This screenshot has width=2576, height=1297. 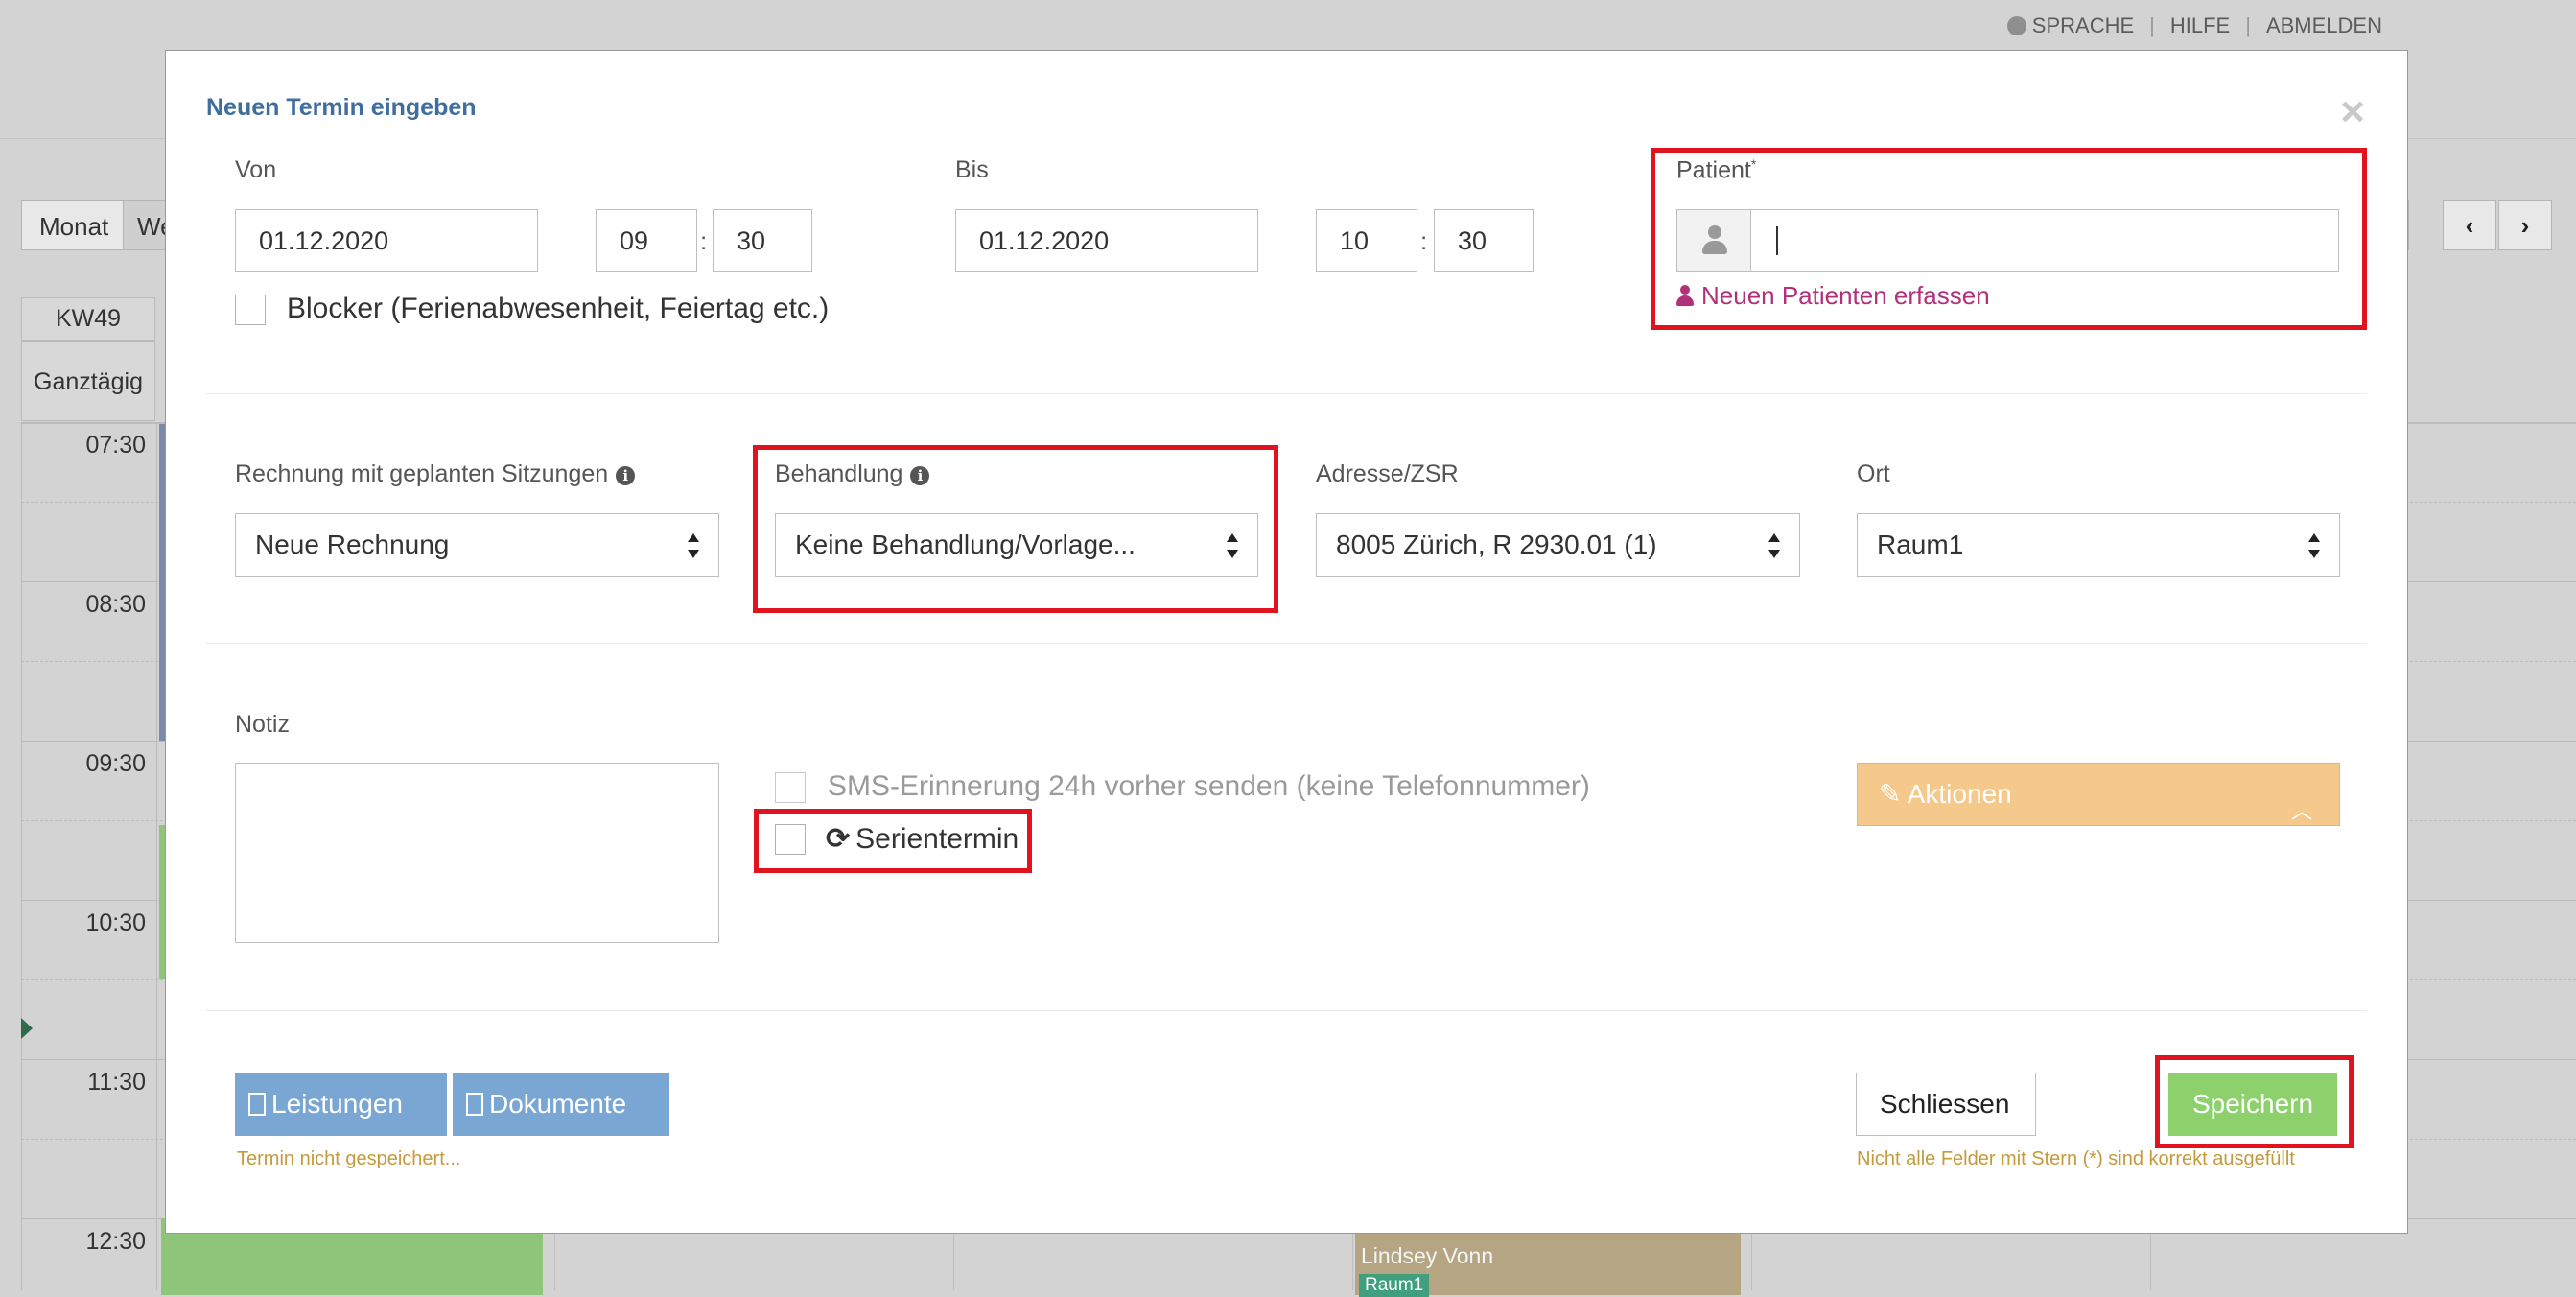 I want to click on bis-hour-input: 10, so click(x=1366, y=241).